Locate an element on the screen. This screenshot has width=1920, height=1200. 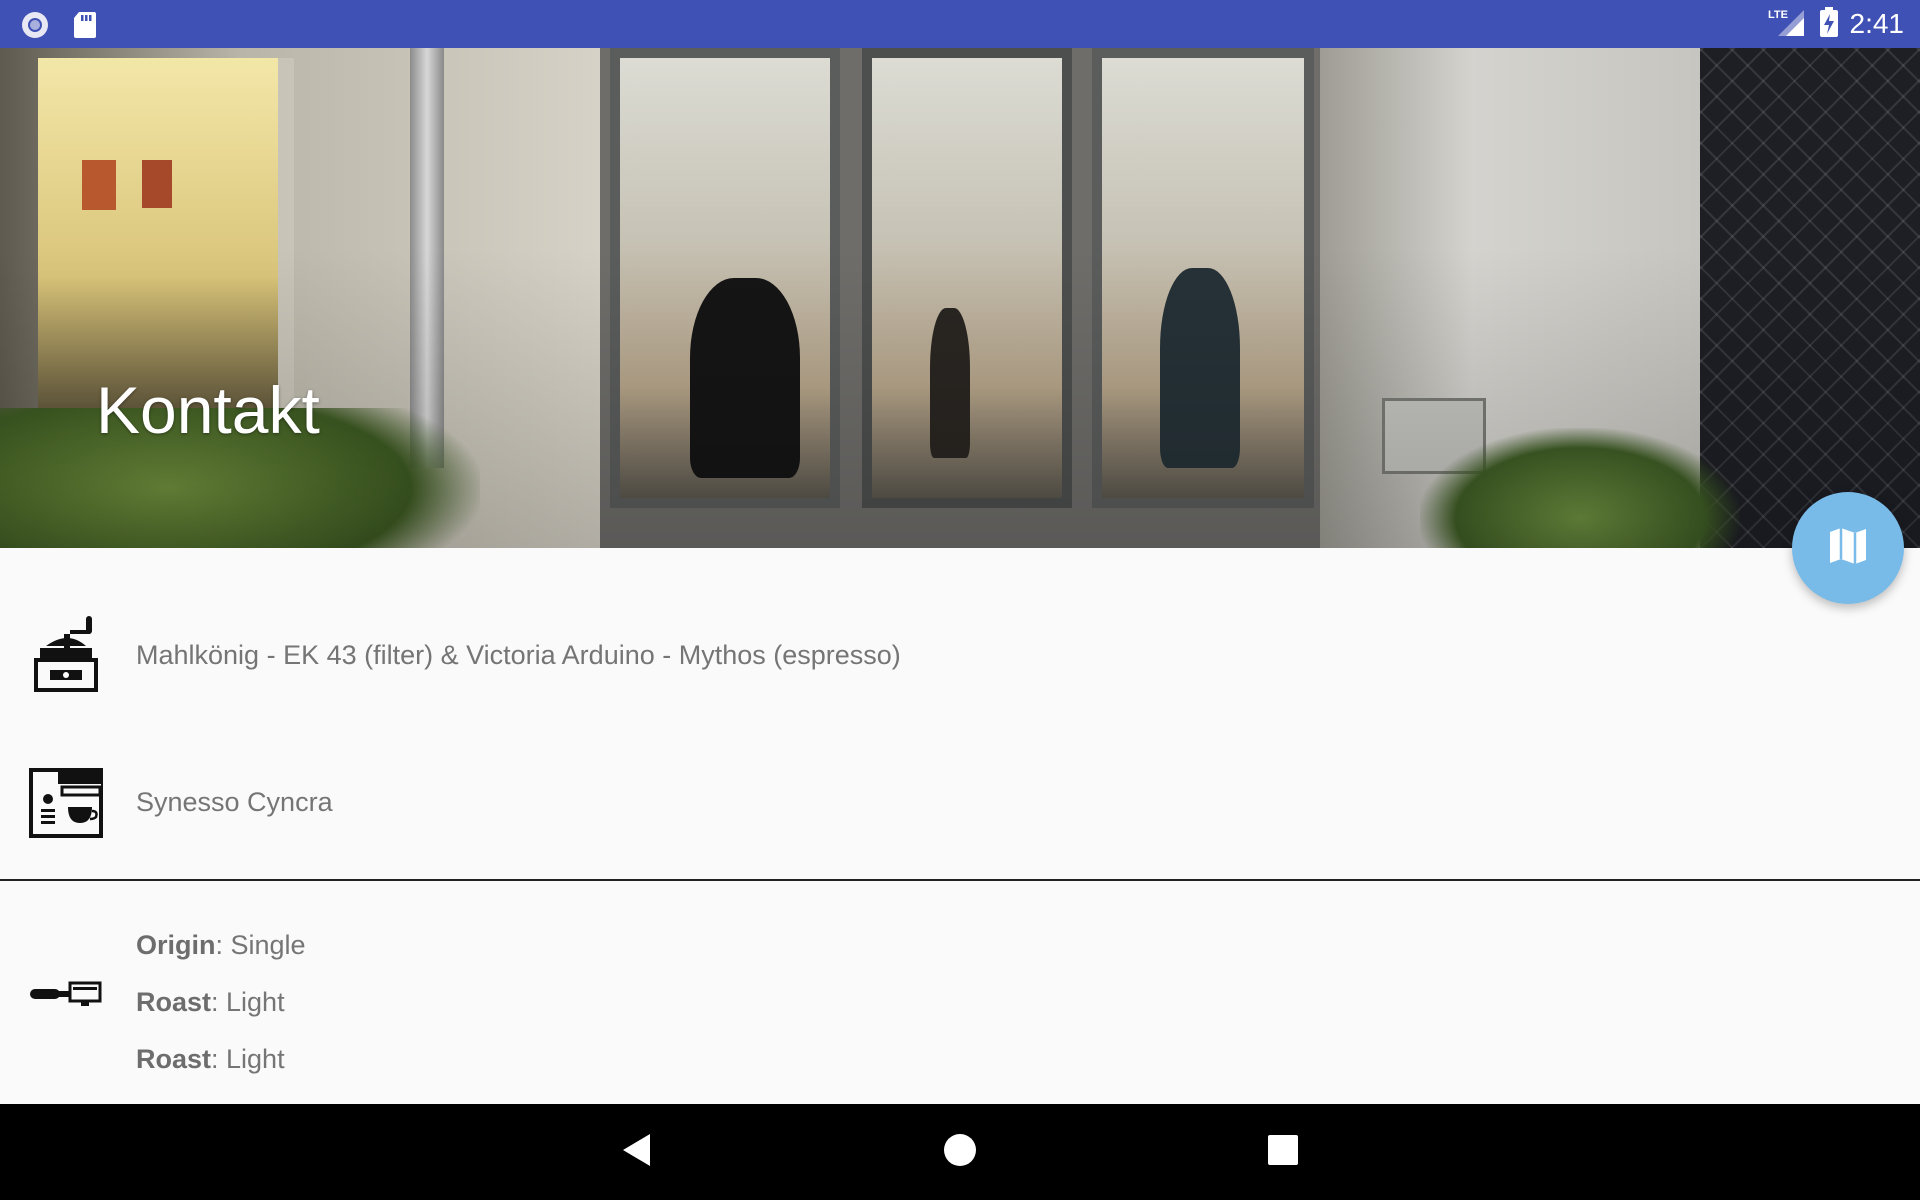
navigation-bar is located at coordinates (960, 1152).